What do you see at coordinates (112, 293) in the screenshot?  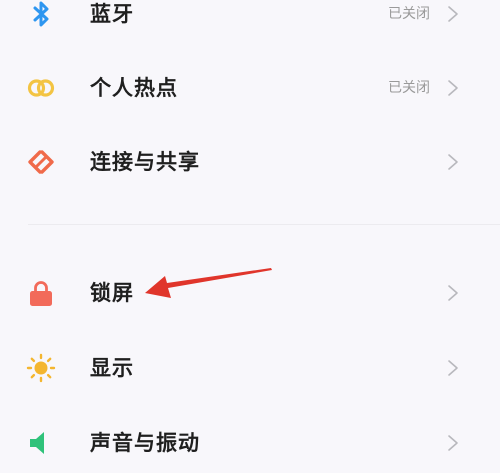 I see `settings-item-label: 锁屏` at bounding box center [112, 293].